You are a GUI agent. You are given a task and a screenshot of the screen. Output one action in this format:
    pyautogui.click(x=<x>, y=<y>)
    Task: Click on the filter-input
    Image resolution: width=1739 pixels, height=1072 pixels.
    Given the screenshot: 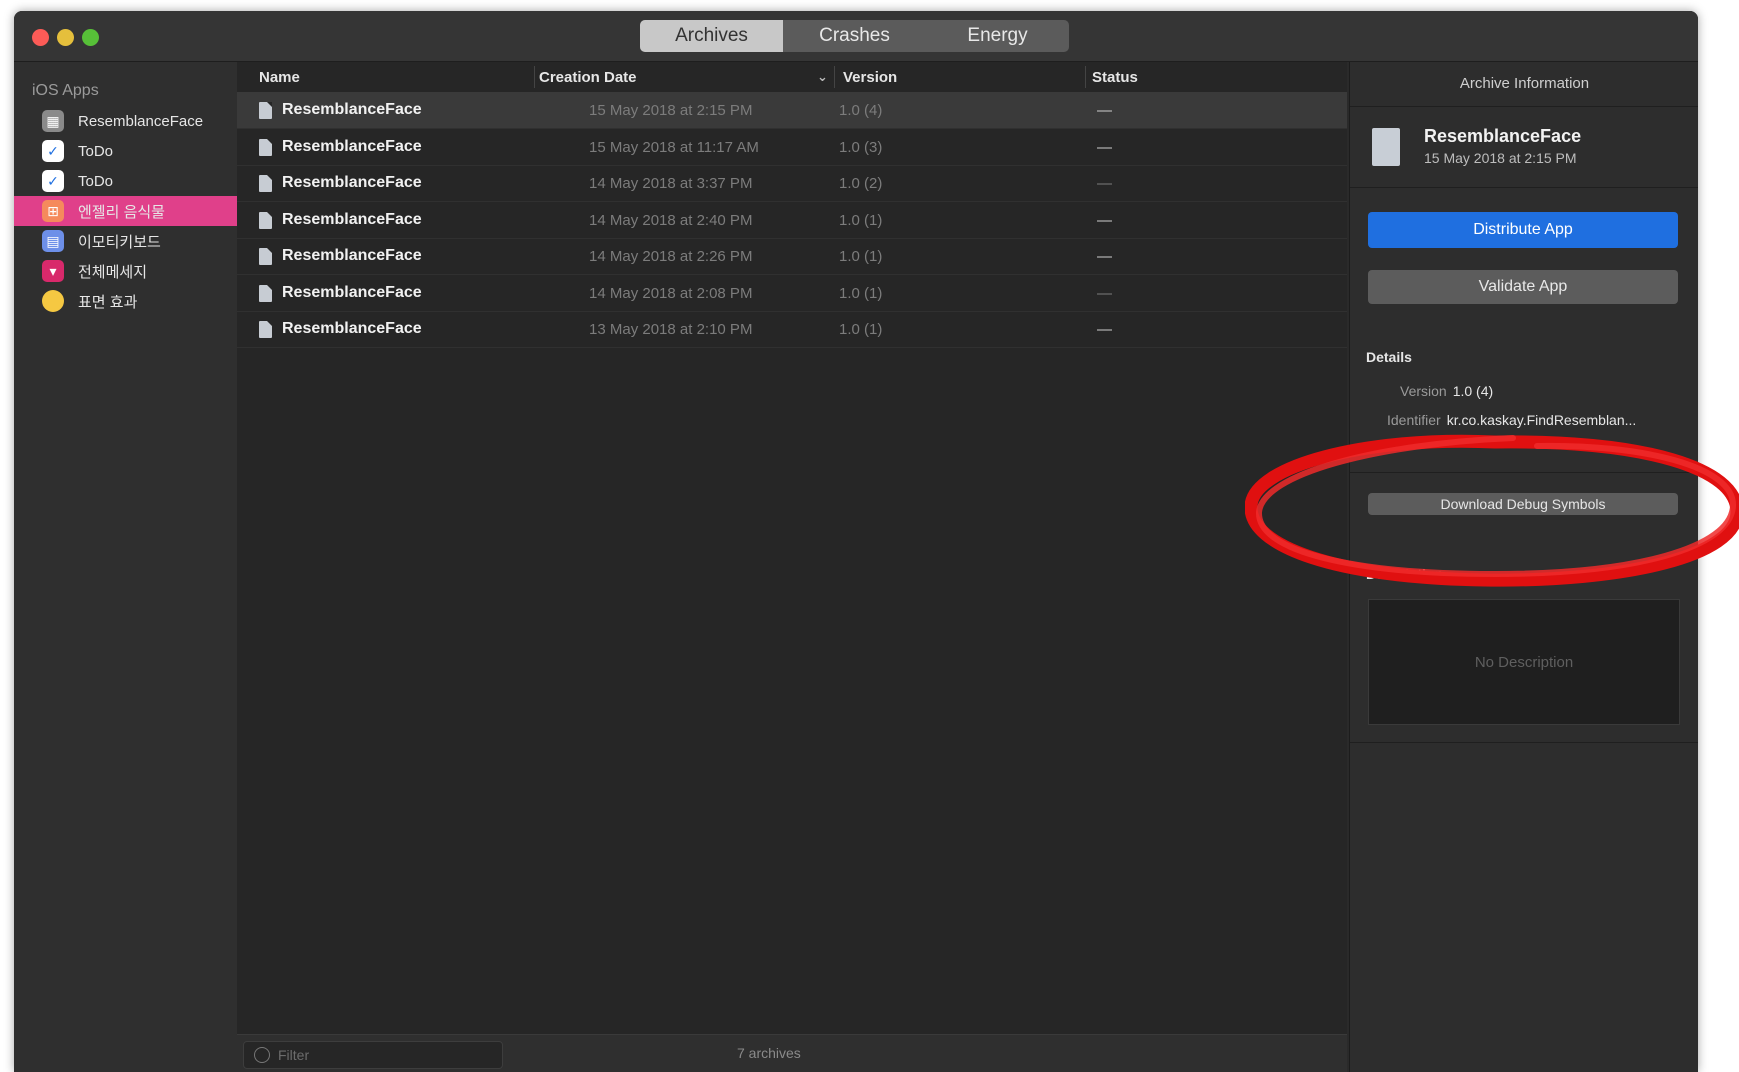 What is the action you would take?
    pyautogui.click(x=378, y=1055)
    